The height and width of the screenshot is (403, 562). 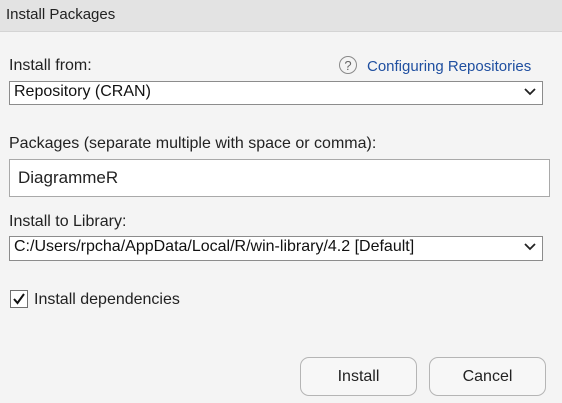 I want to click on cancel-button: Cancel, so click(x=487, y=376).